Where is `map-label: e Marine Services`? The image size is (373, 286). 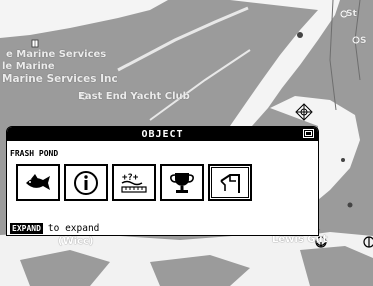
map-label: e Marine Services is located at coordinates (56, 54).